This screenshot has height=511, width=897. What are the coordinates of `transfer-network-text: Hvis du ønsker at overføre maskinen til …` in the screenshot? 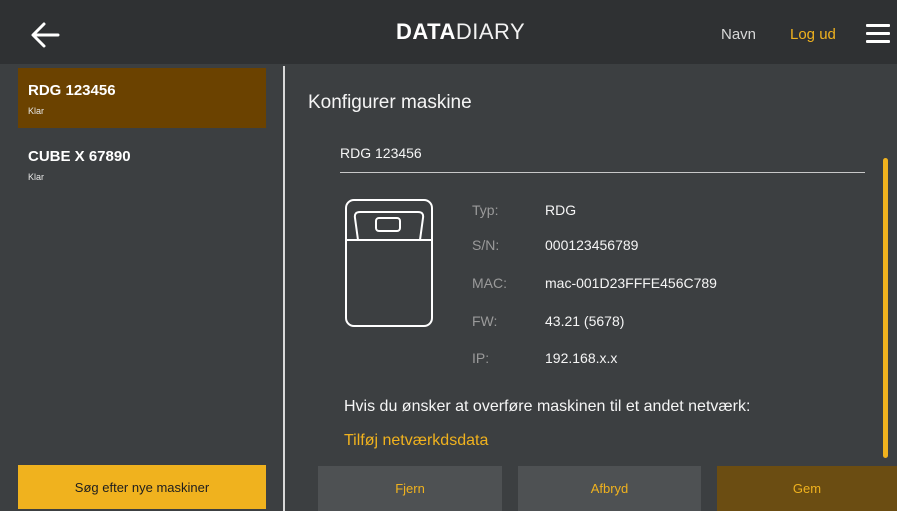 It's located at (547, 406).